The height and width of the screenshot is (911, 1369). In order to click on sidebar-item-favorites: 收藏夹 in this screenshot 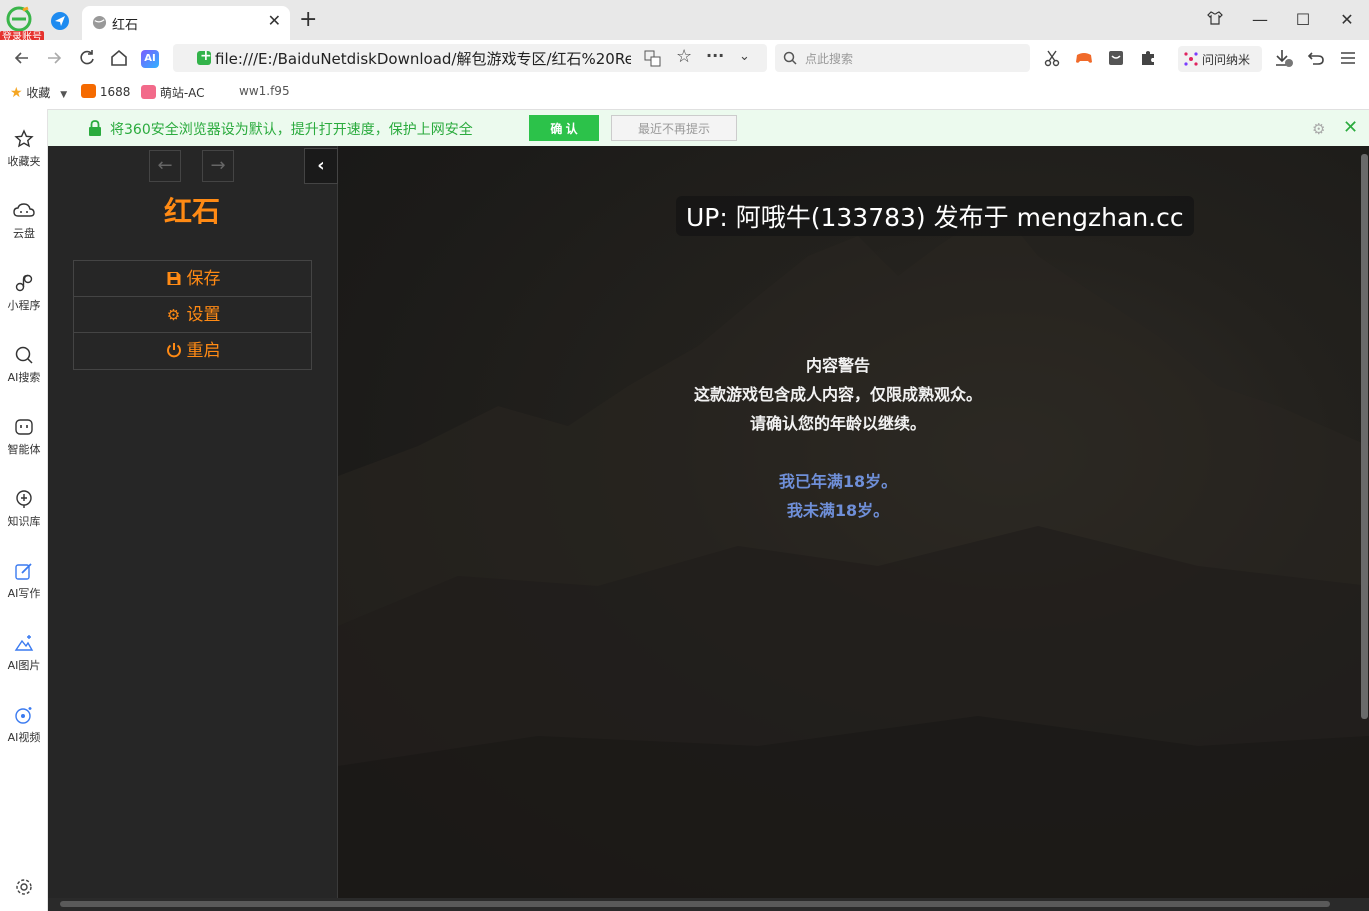, I will do `click(24, 159)`.